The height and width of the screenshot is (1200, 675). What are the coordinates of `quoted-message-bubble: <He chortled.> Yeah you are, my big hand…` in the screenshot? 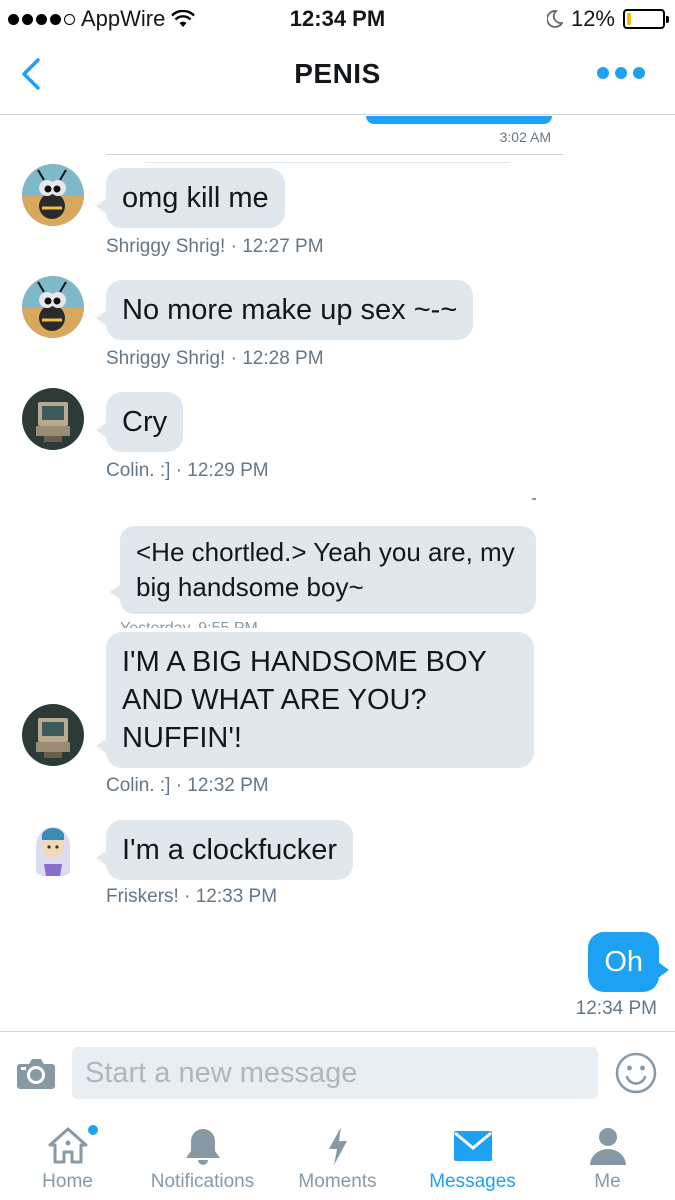 It's located at (323, 570).